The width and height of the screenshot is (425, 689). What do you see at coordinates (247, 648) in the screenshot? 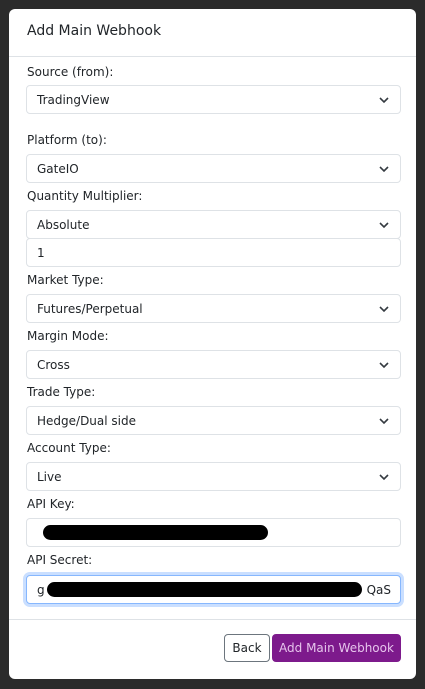
I see `back-button: Back` at bounding box center [247, 648].